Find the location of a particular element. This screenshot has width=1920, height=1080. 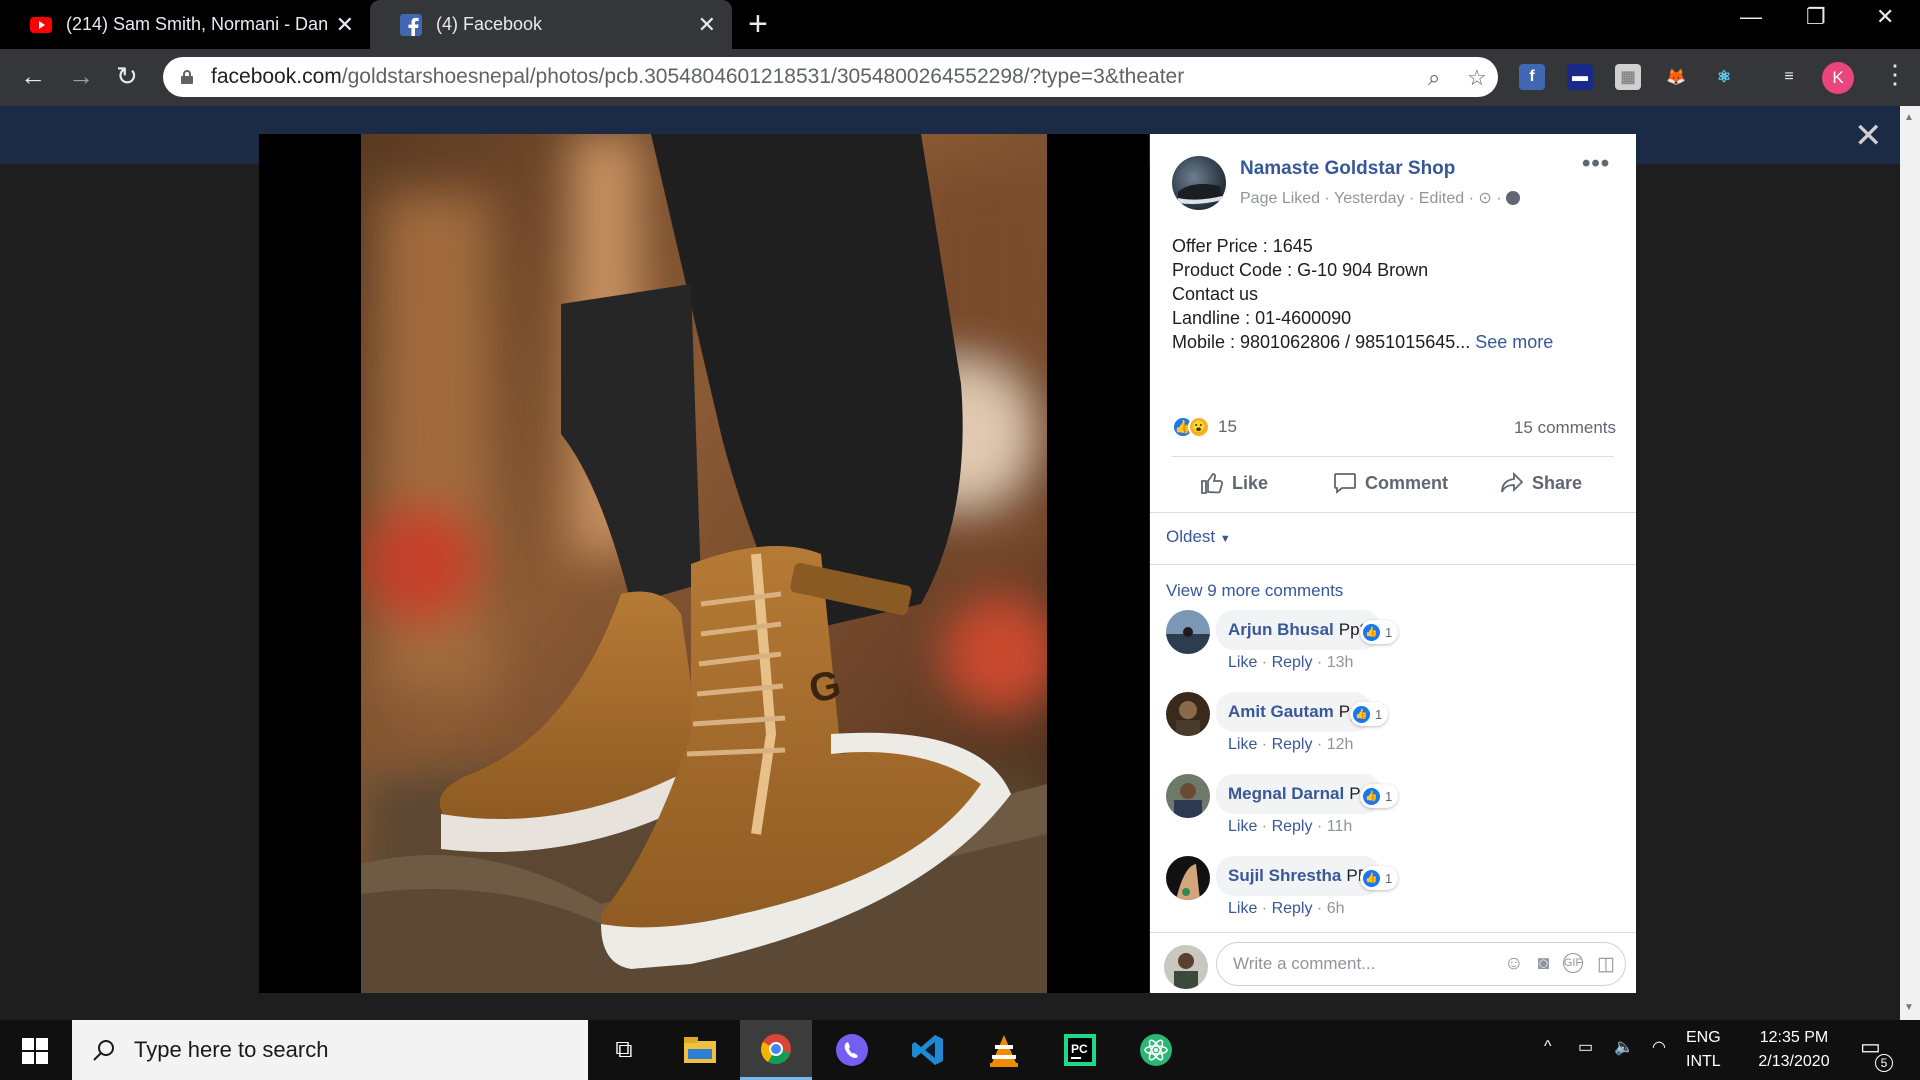

share-button: Share is located at coordinates (1541, 483).